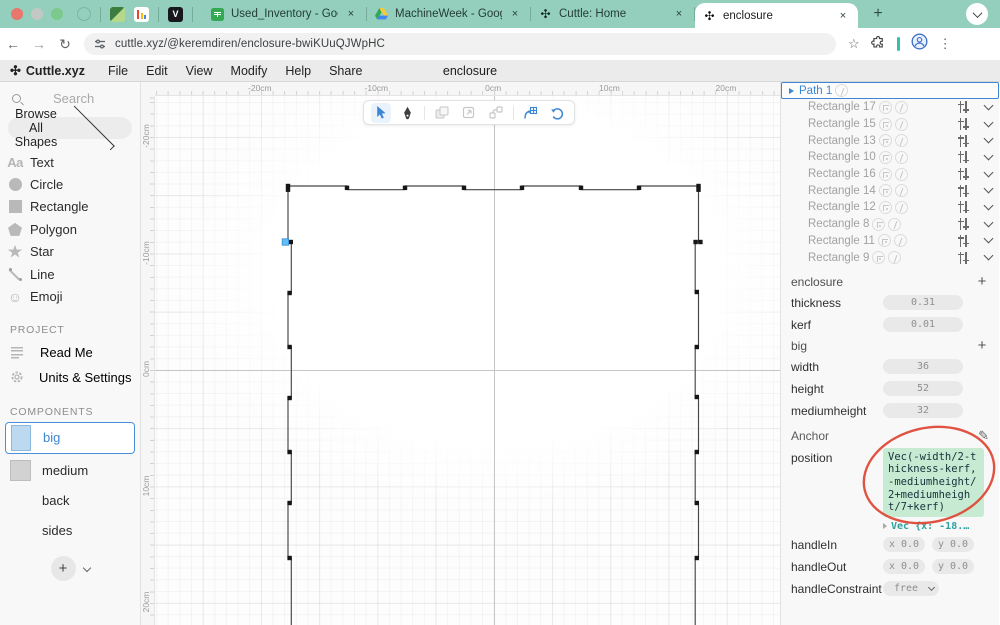 The image size is (1000, 625). I want to click on sidebar-shape-circle: Circle, so click(70, 184).